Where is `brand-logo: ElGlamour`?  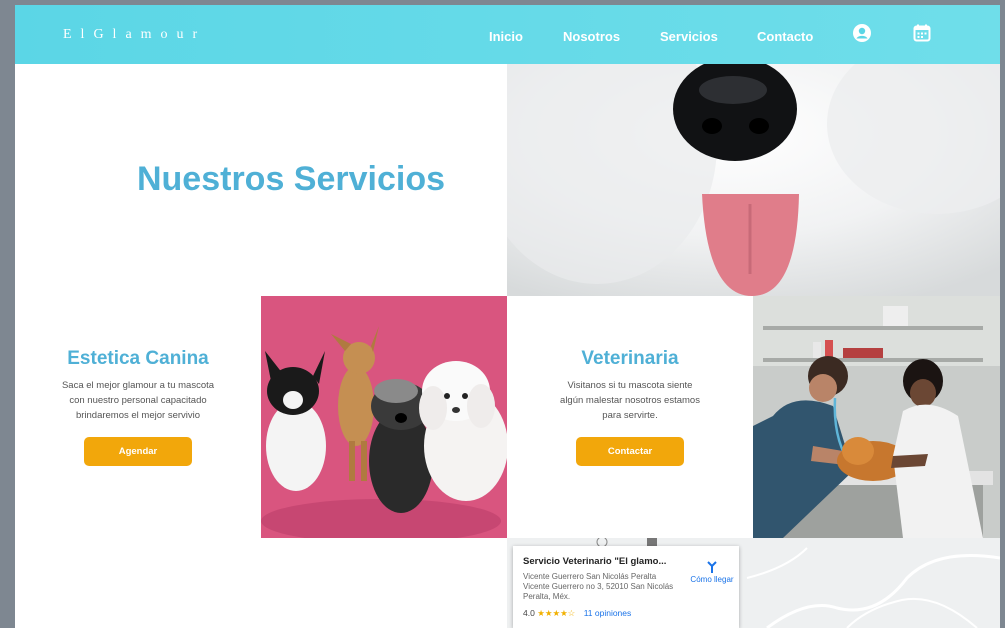 brand-logo: ElGlamour is located at coordinates (134, 35).